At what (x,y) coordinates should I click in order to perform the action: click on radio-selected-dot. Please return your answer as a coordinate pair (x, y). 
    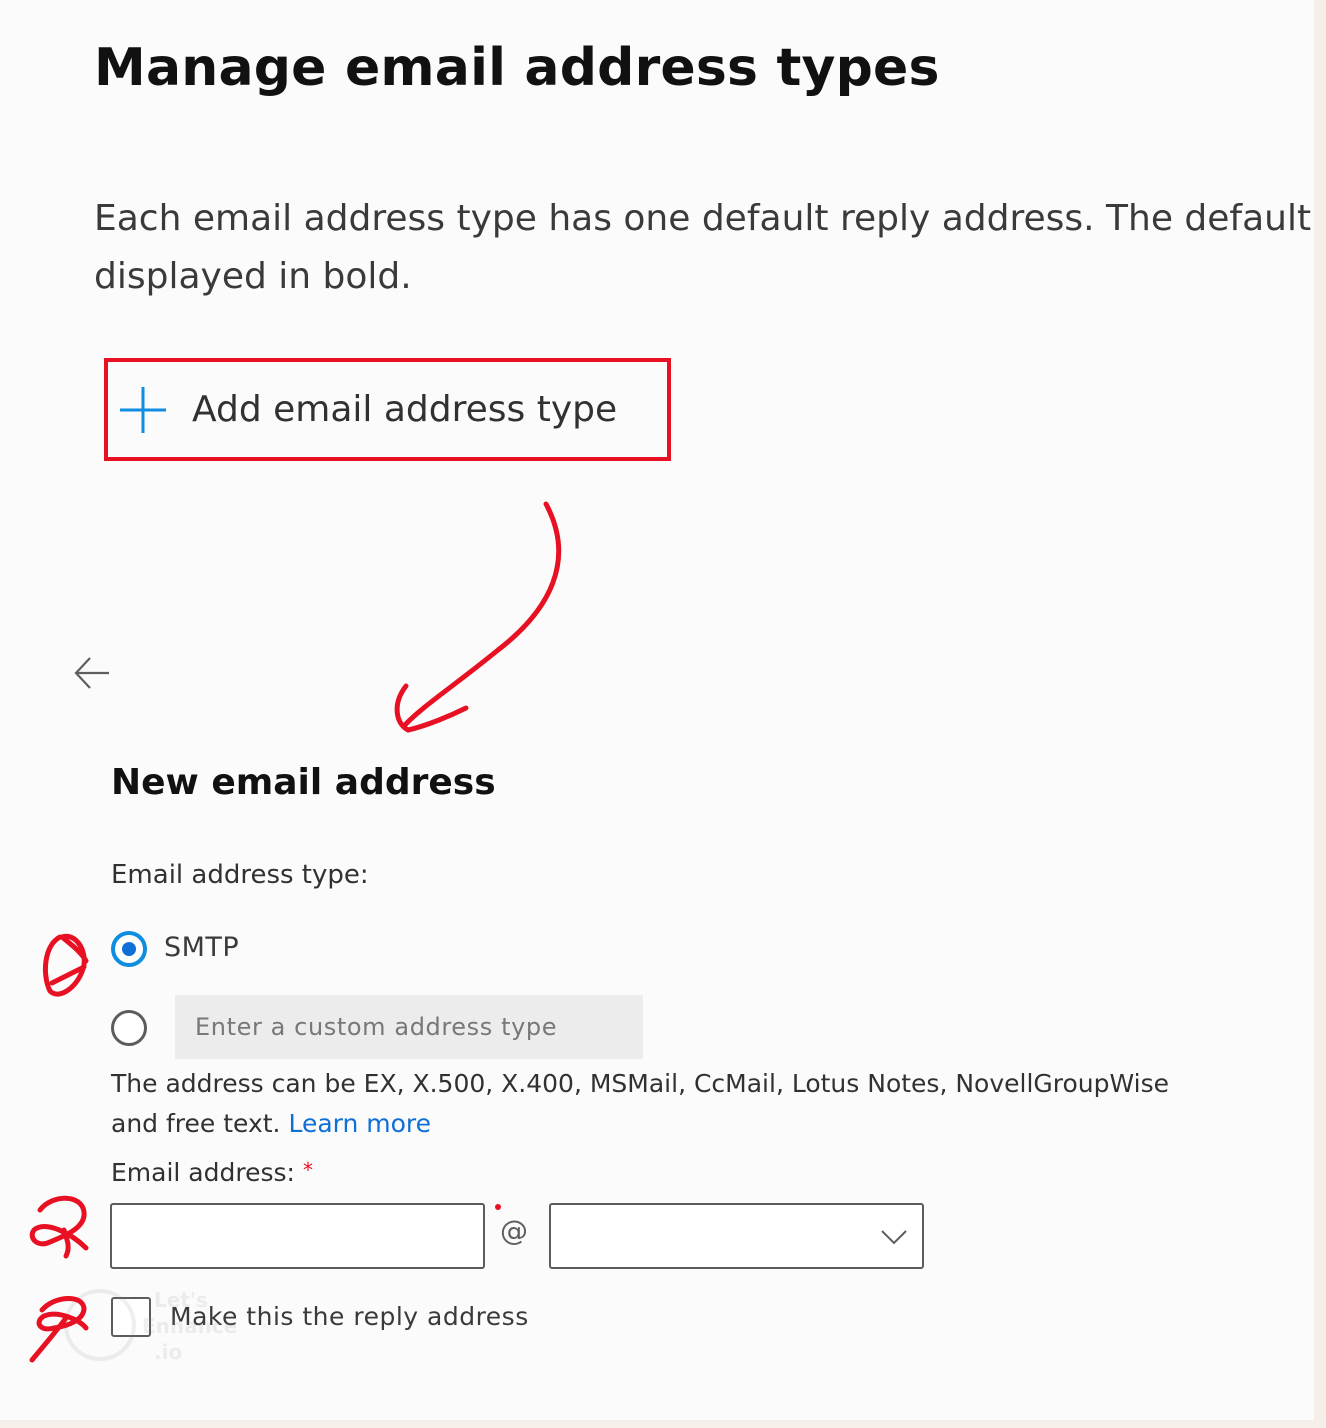
    Looking at the image, I should click on (129, 949).